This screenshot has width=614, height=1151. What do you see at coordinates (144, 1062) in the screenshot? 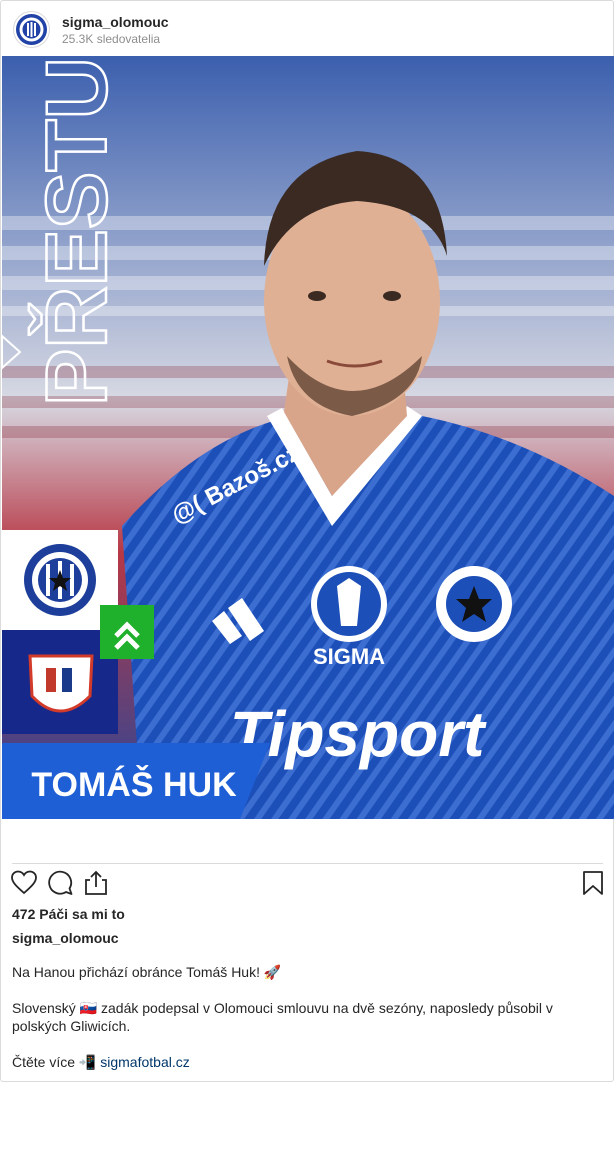
I see `caption-link: sigmafotbal.cz` at bounding box center [144, 1062].